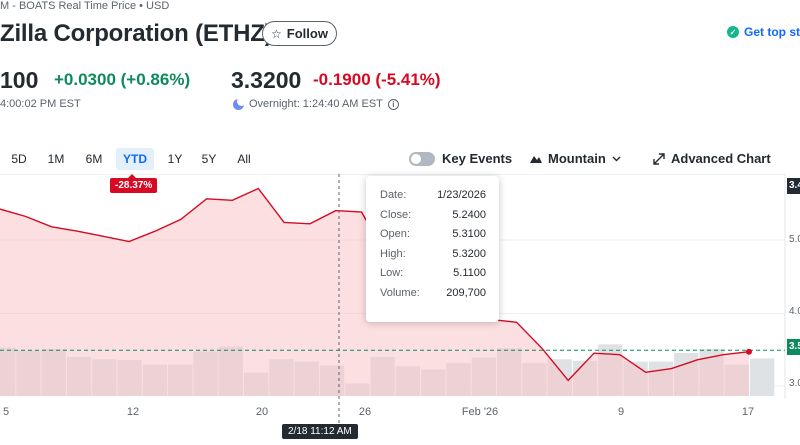  What do you see at coordinates (621, 412) in the screenshot?
I see `x-axis-label: 9` at bounding box center [621, 412].